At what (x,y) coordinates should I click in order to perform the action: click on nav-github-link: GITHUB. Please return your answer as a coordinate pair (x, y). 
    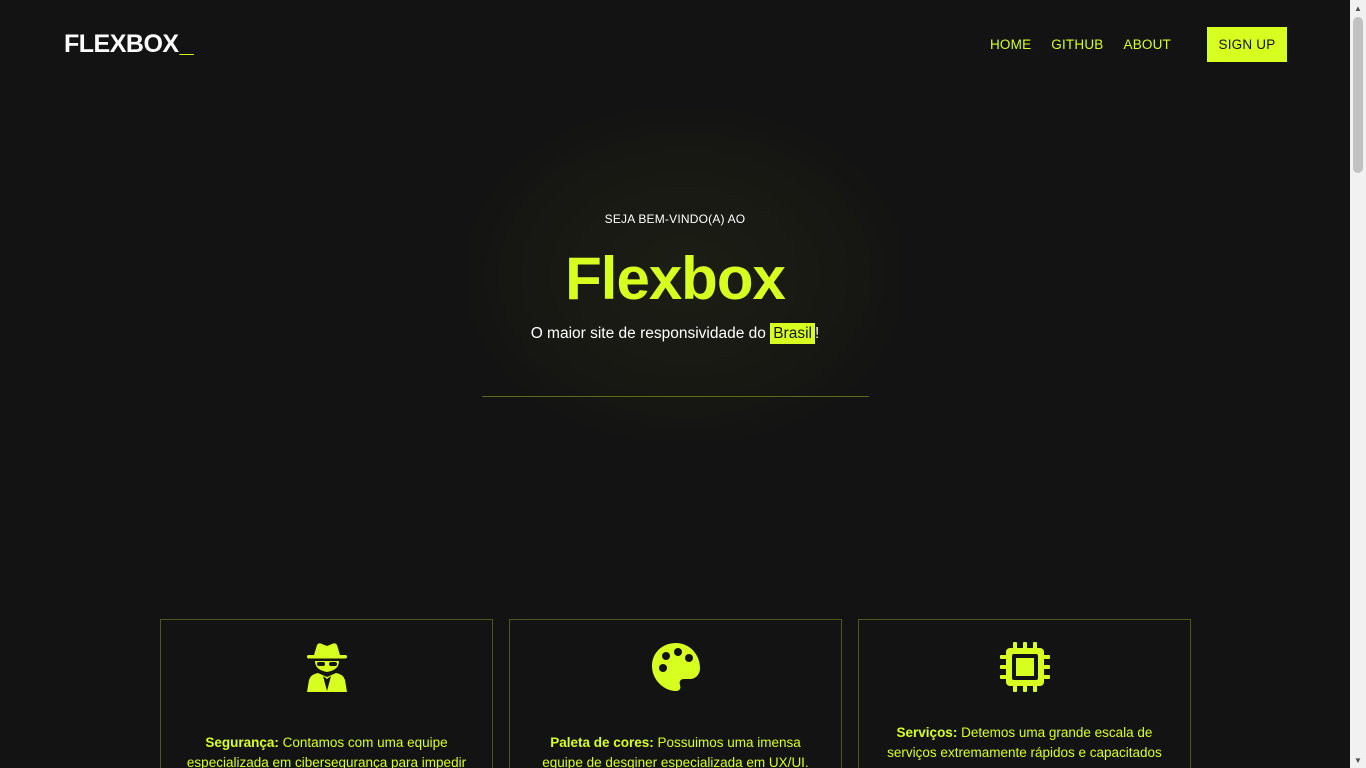
    Looking at the image, I should click on (1077, 44).